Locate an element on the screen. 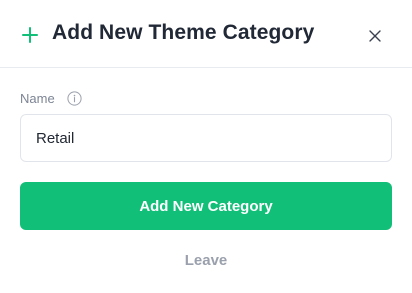  close-icon is located at coordinates (375, 36).